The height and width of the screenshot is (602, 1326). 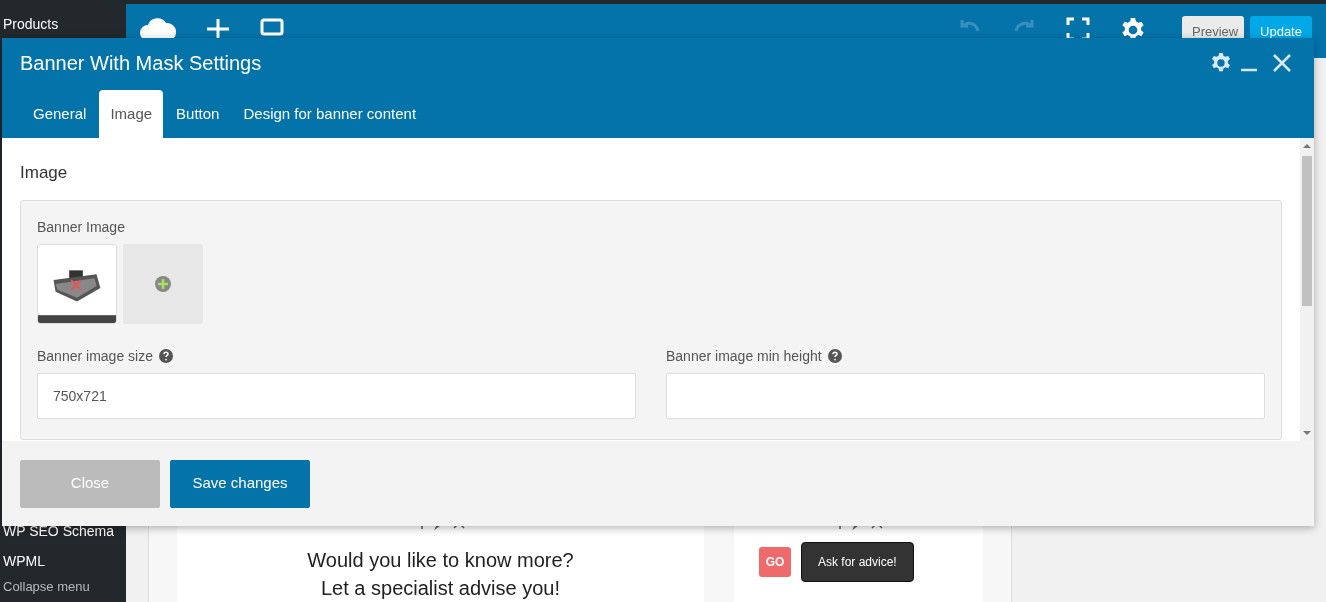 I want to click on text-field: 750x721, so click(x=336, y=395).